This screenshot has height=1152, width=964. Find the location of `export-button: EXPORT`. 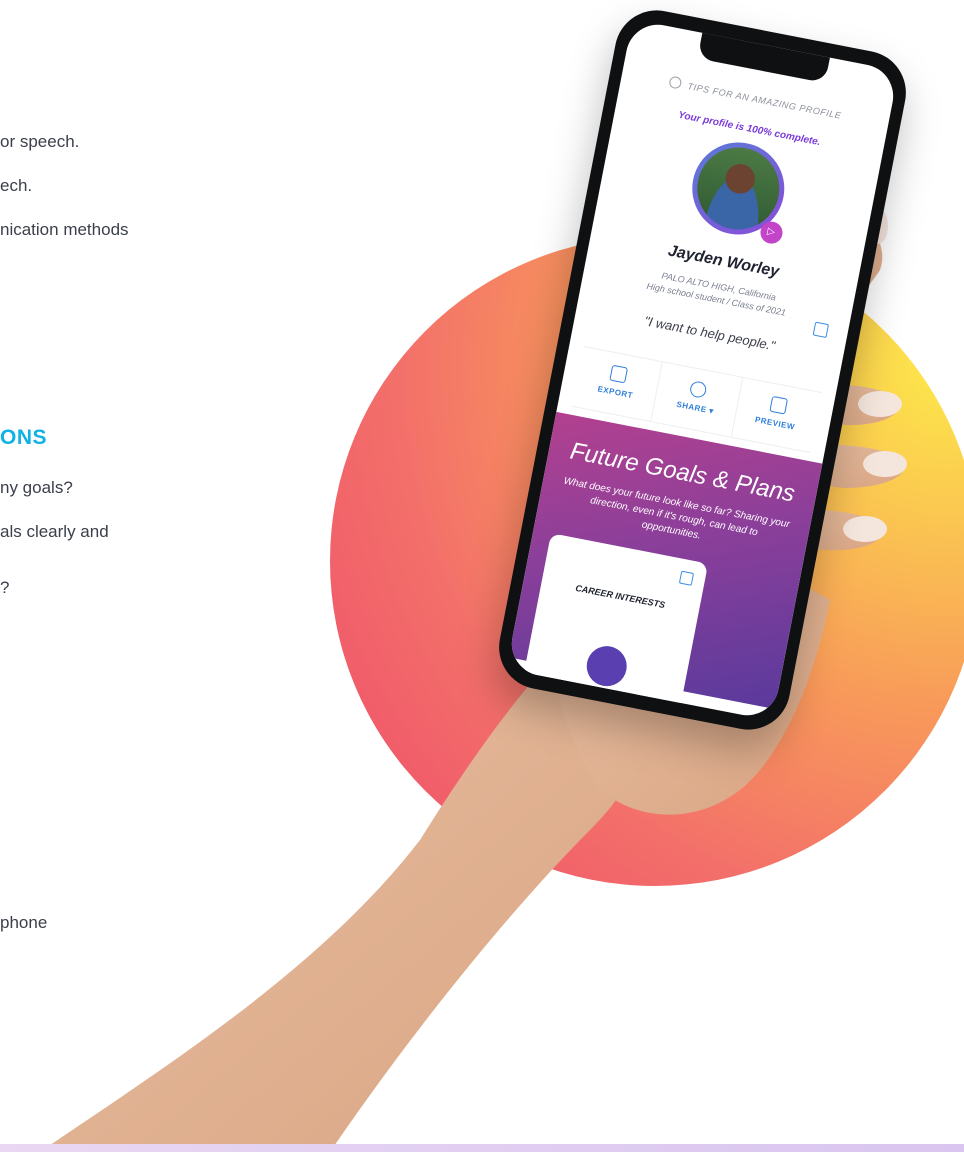

export-button: EXPORT is located at coordinates (617, 384).